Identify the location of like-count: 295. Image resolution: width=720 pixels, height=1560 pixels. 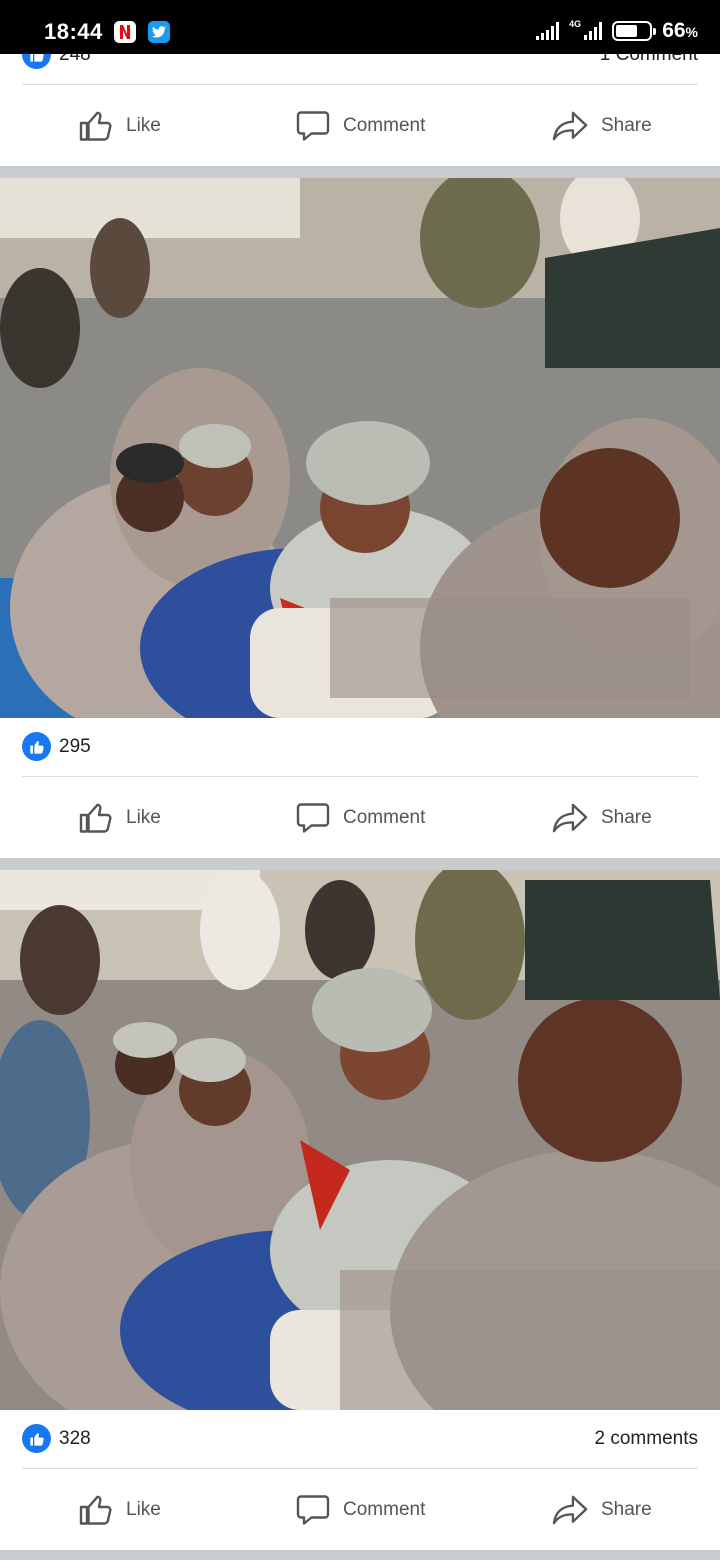
(75, 747).